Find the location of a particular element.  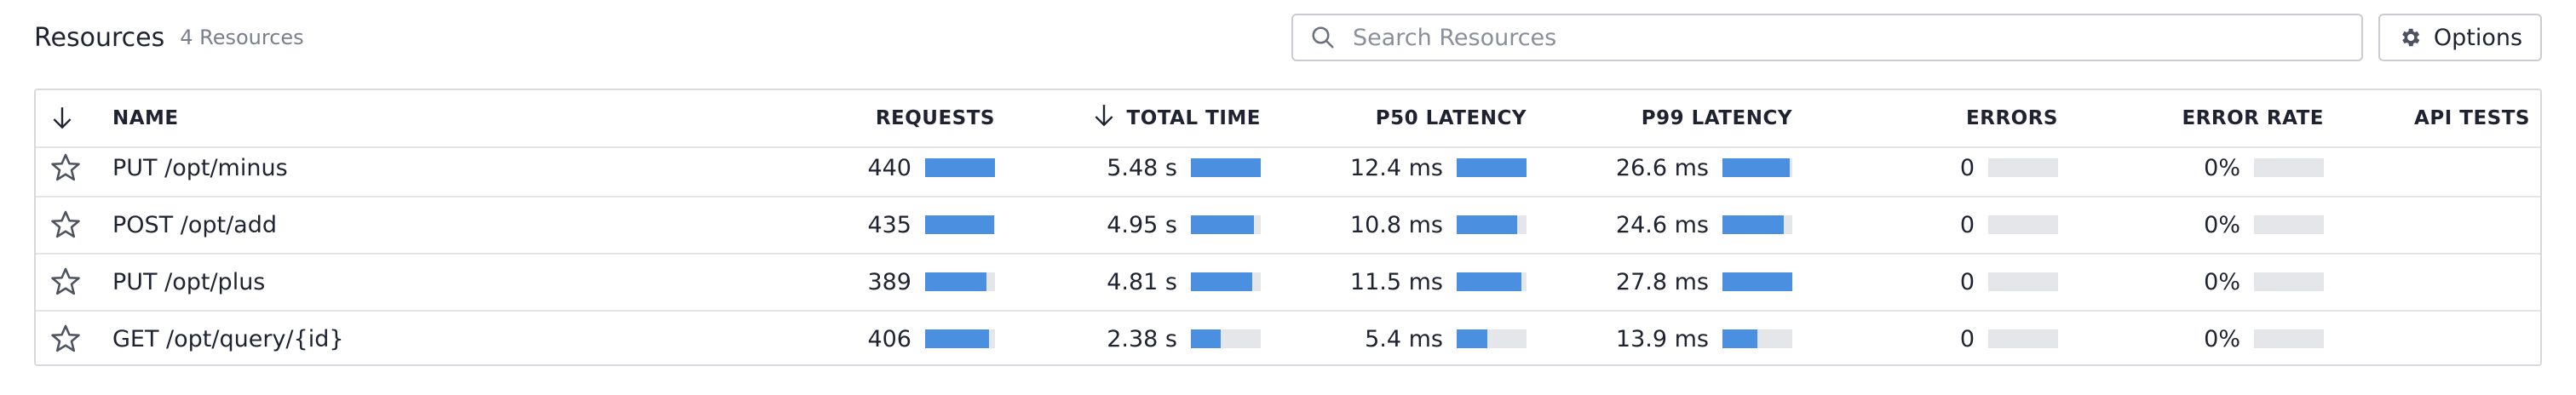

p50-value: 11.5 ms is located at coordinates (1396, 282).